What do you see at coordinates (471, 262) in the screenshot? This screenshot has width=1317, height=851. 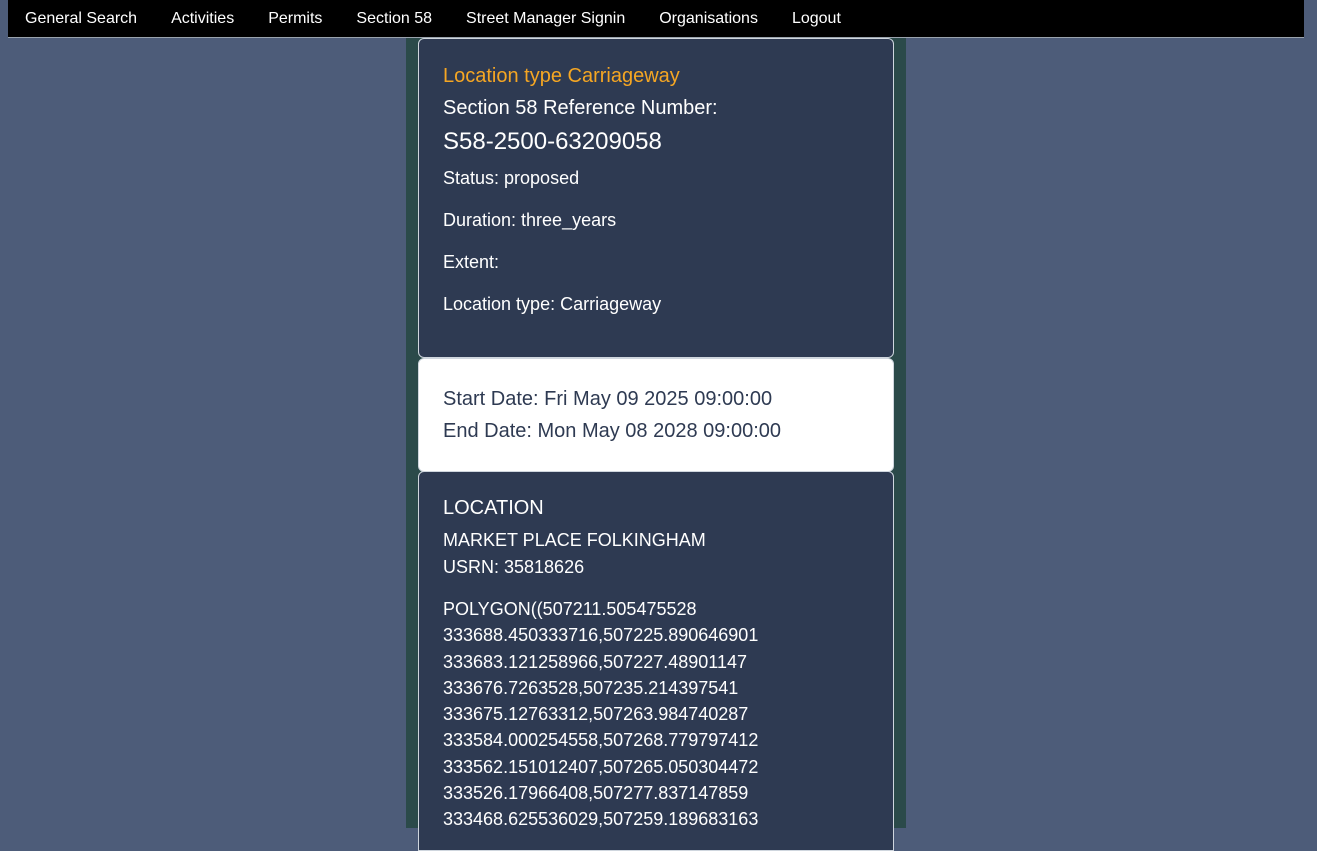 I see `extent-text: Extent:` at bounding box center [471, 262].